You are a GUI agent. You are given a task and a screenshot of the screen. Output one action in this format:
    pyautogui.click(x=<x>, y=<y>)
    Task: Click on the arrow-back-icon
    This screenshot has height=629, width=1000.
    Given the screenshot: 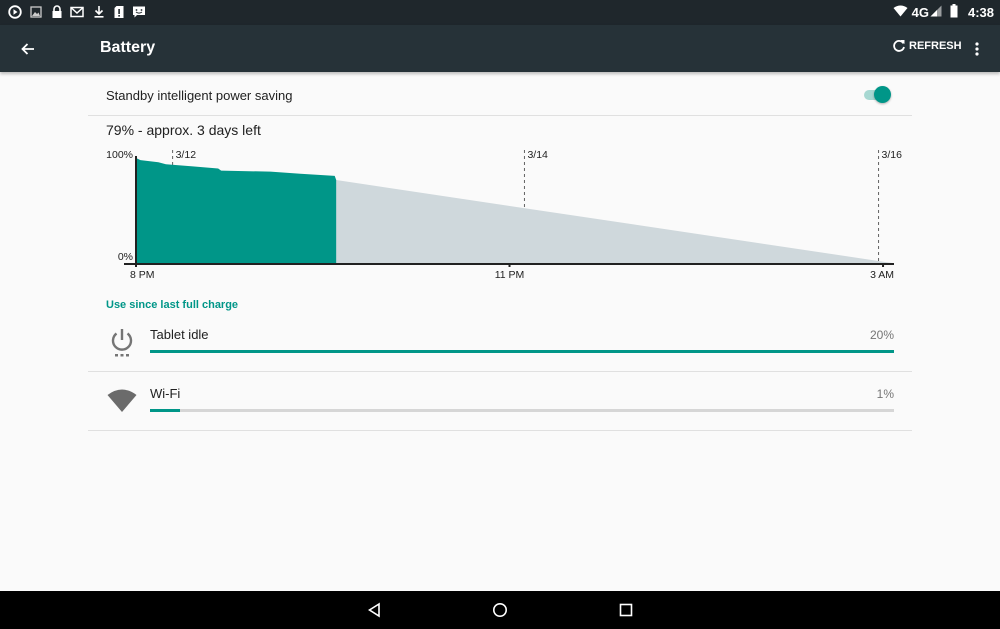 What is the action you would take?
    pyautogui.click(x=27, y=49)
    